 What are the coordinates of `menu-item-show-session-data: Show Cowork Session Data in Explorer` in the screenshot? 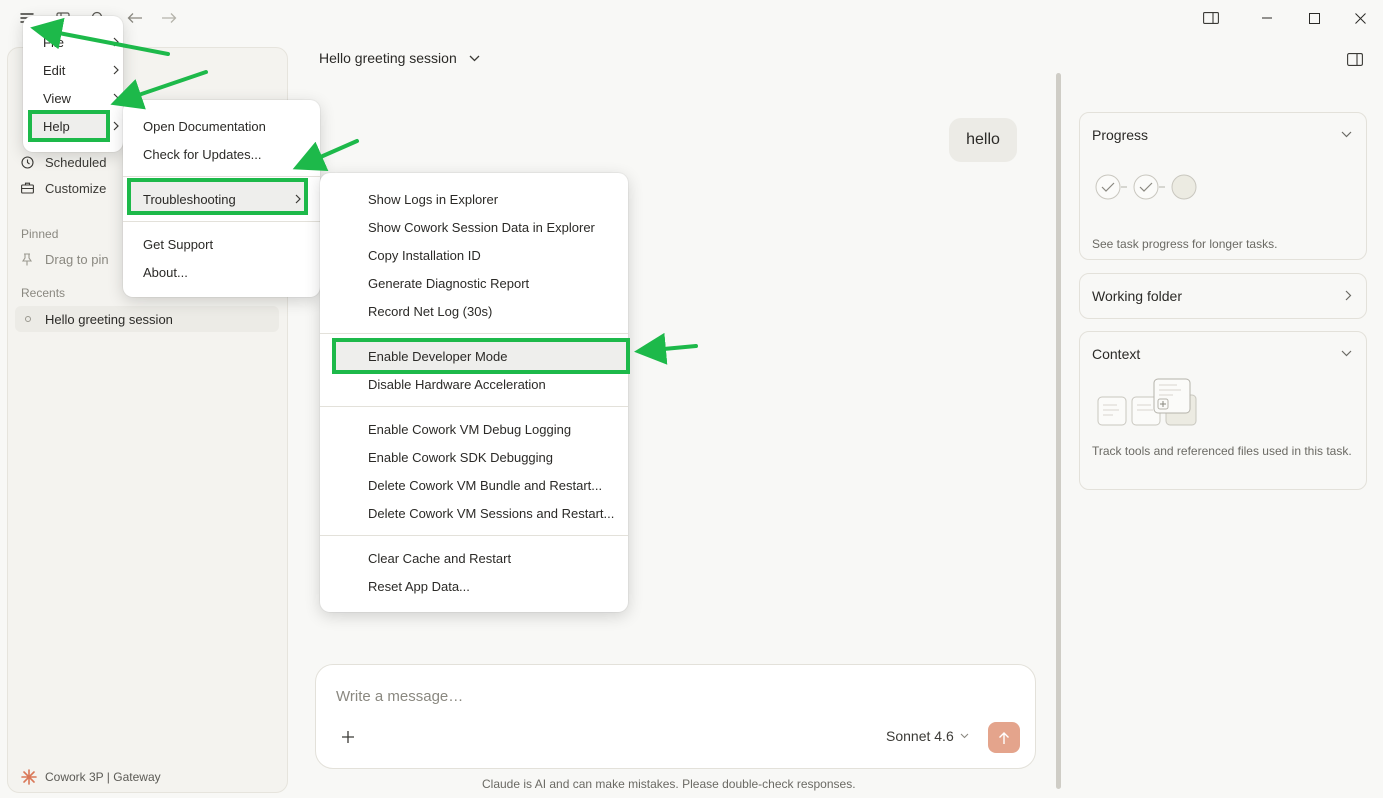 It's located at (493, 227).